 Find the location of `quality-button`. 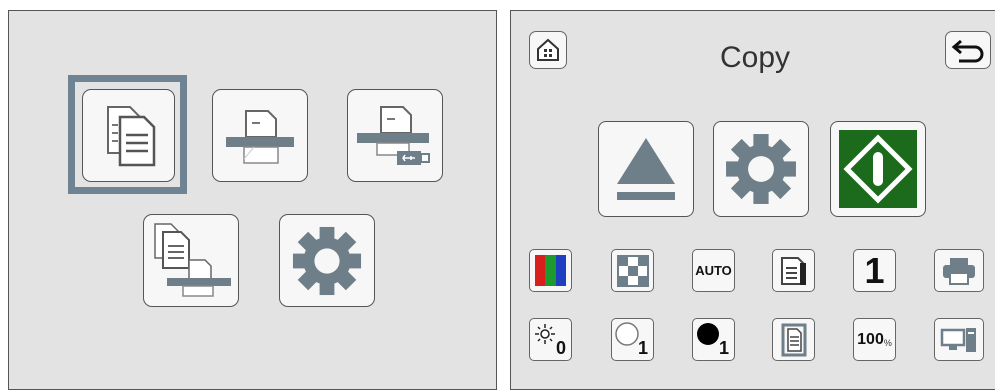

quality-button is located at coordinates (632, 270).